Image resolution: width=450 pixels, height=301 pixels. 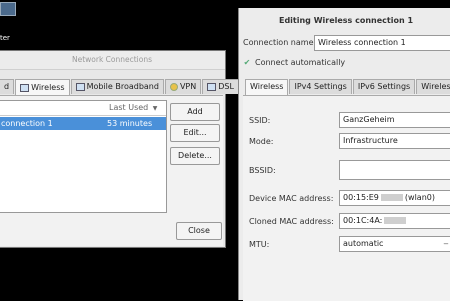 What do you see at coordinates (247, 62) in the screenshot?
I see `checkmark-icon: ✔` at bounding box center [247, 62].